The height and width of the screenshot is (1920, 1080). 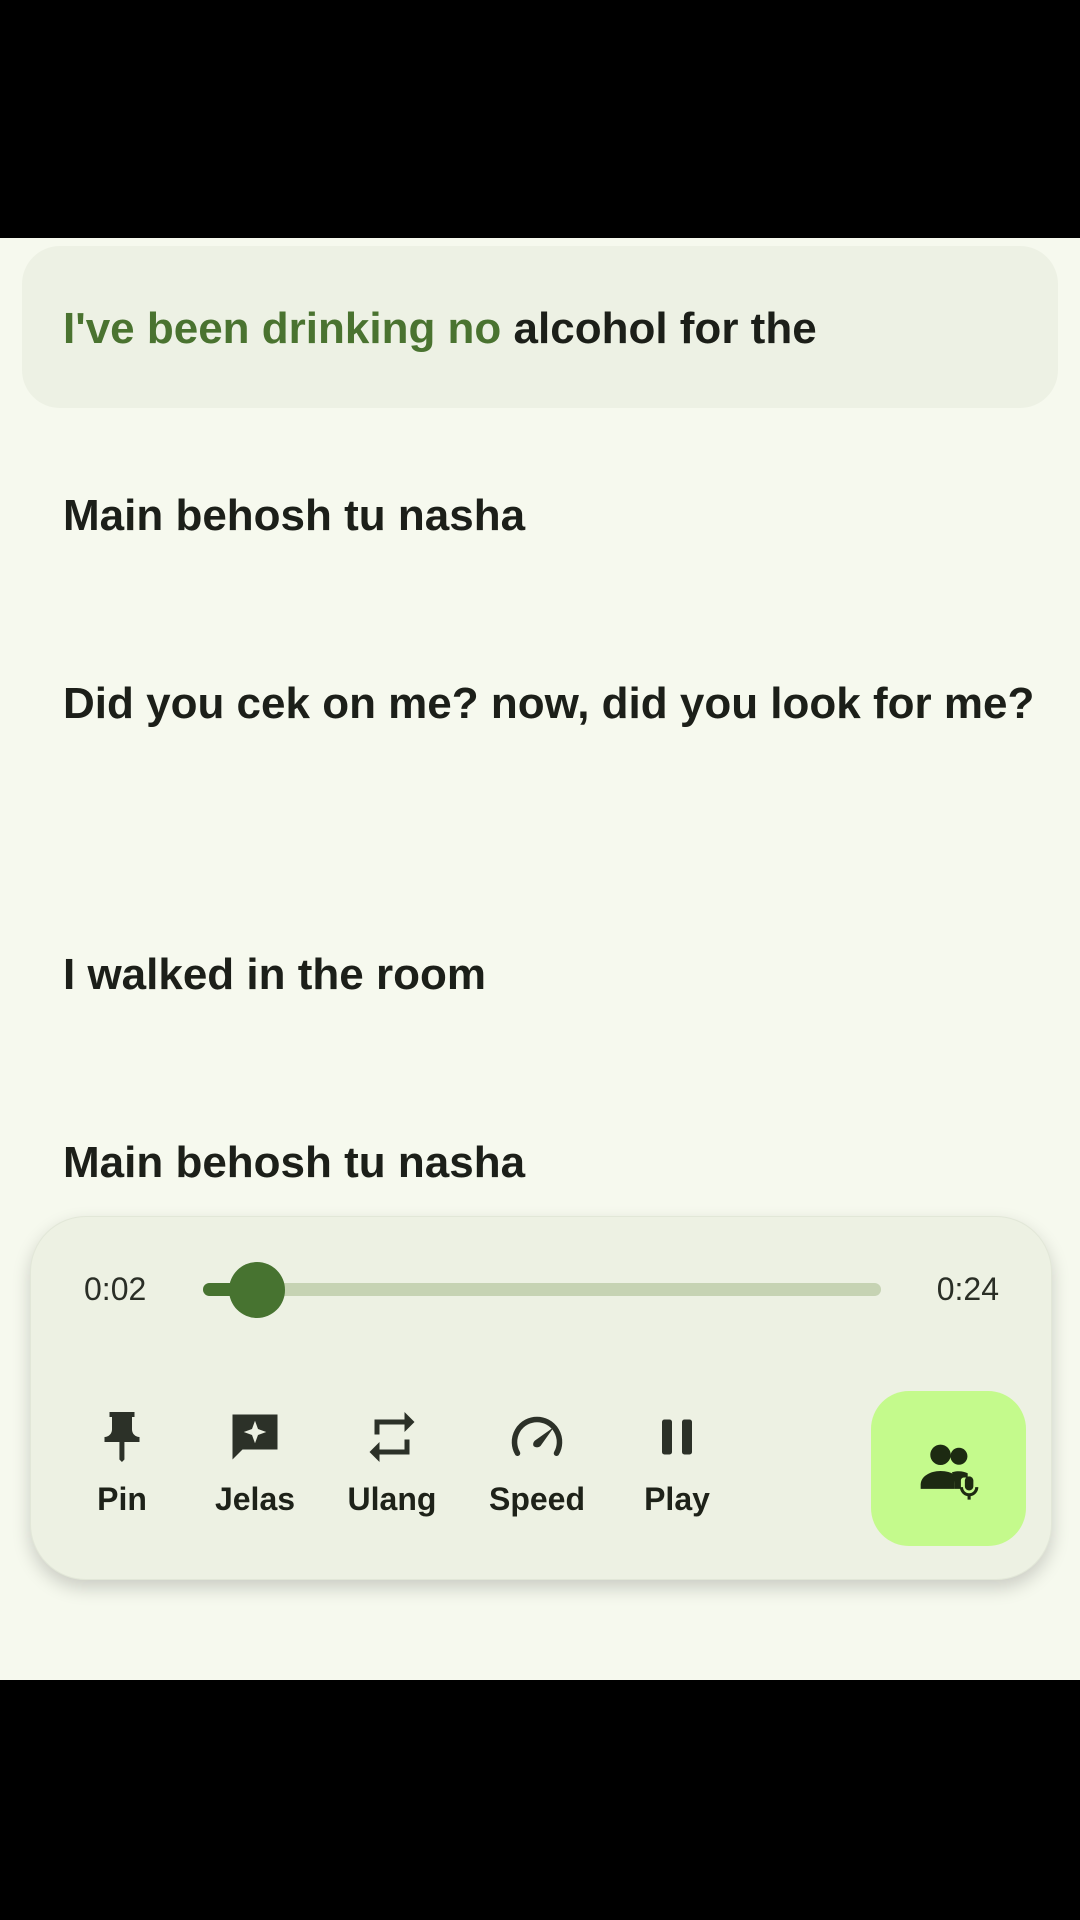 I want to click on voice-people-icon, so click(x=949, y=1472).